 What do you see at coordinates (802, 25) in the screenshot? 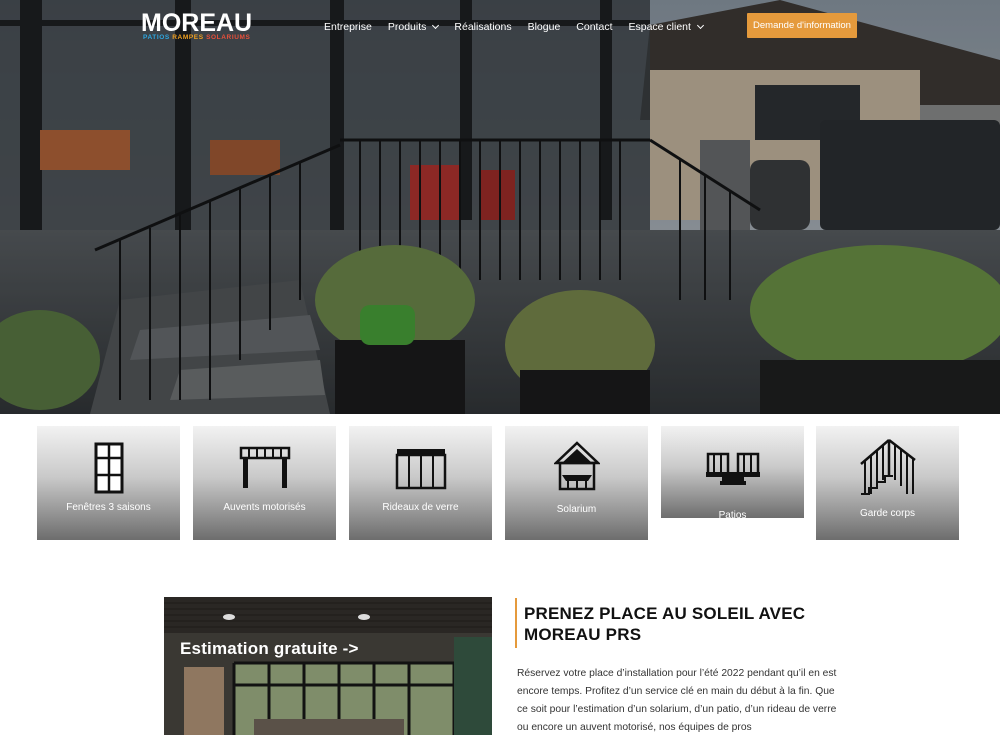
I see `information-request-button: Demande d'information` at bounding box center [802, 25].